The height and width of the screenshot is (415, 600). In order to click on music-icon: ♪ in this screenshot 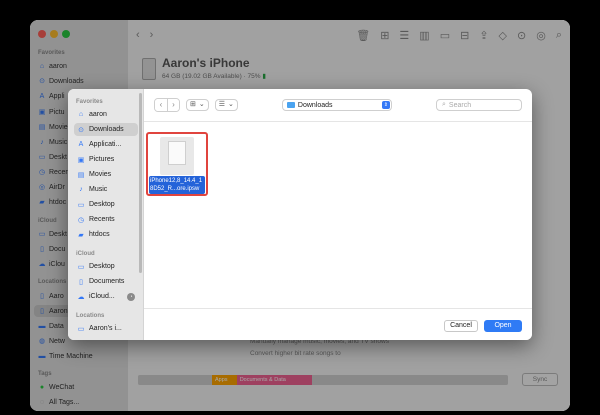, I will do `click(81, 189)`.